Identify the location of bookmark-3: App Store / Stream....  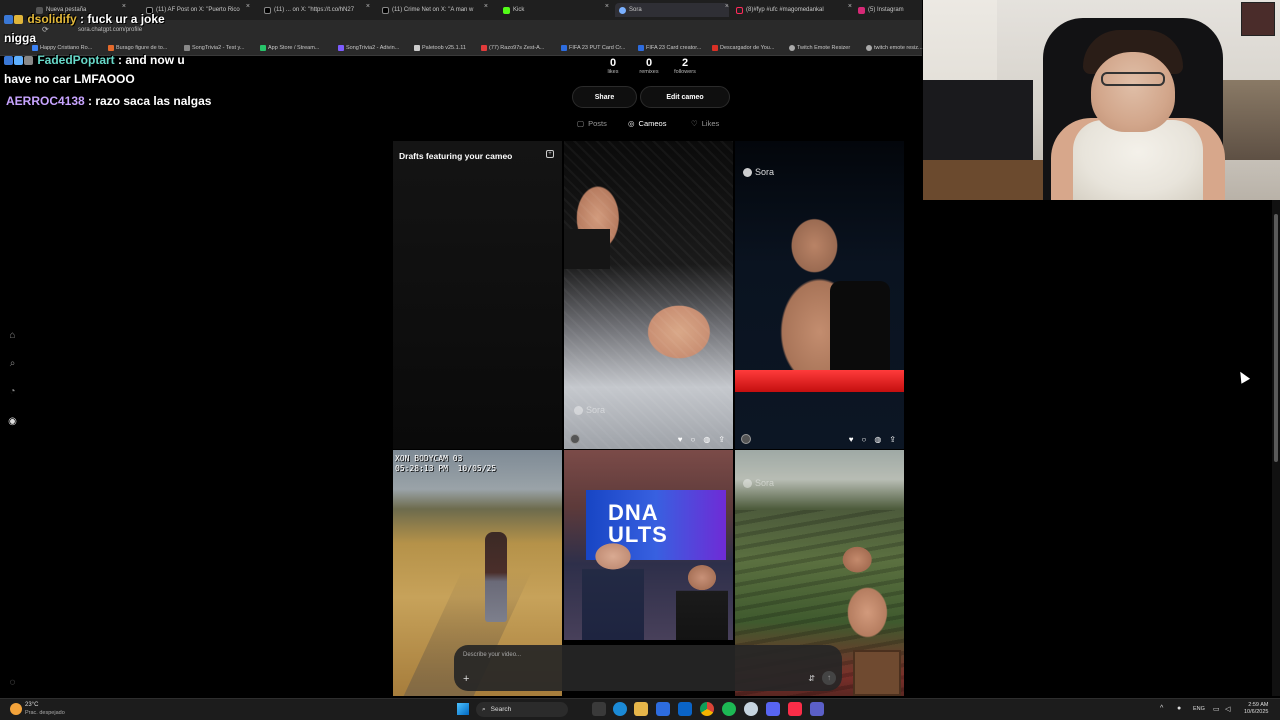
(289, 48).